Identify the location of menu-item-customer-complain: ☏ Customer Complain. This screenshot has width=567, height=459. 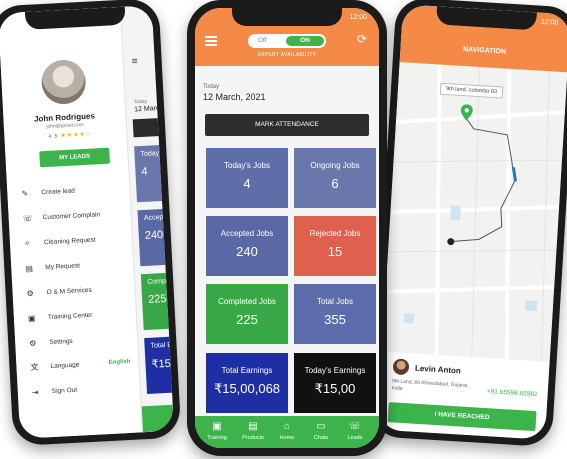
(76, 218).